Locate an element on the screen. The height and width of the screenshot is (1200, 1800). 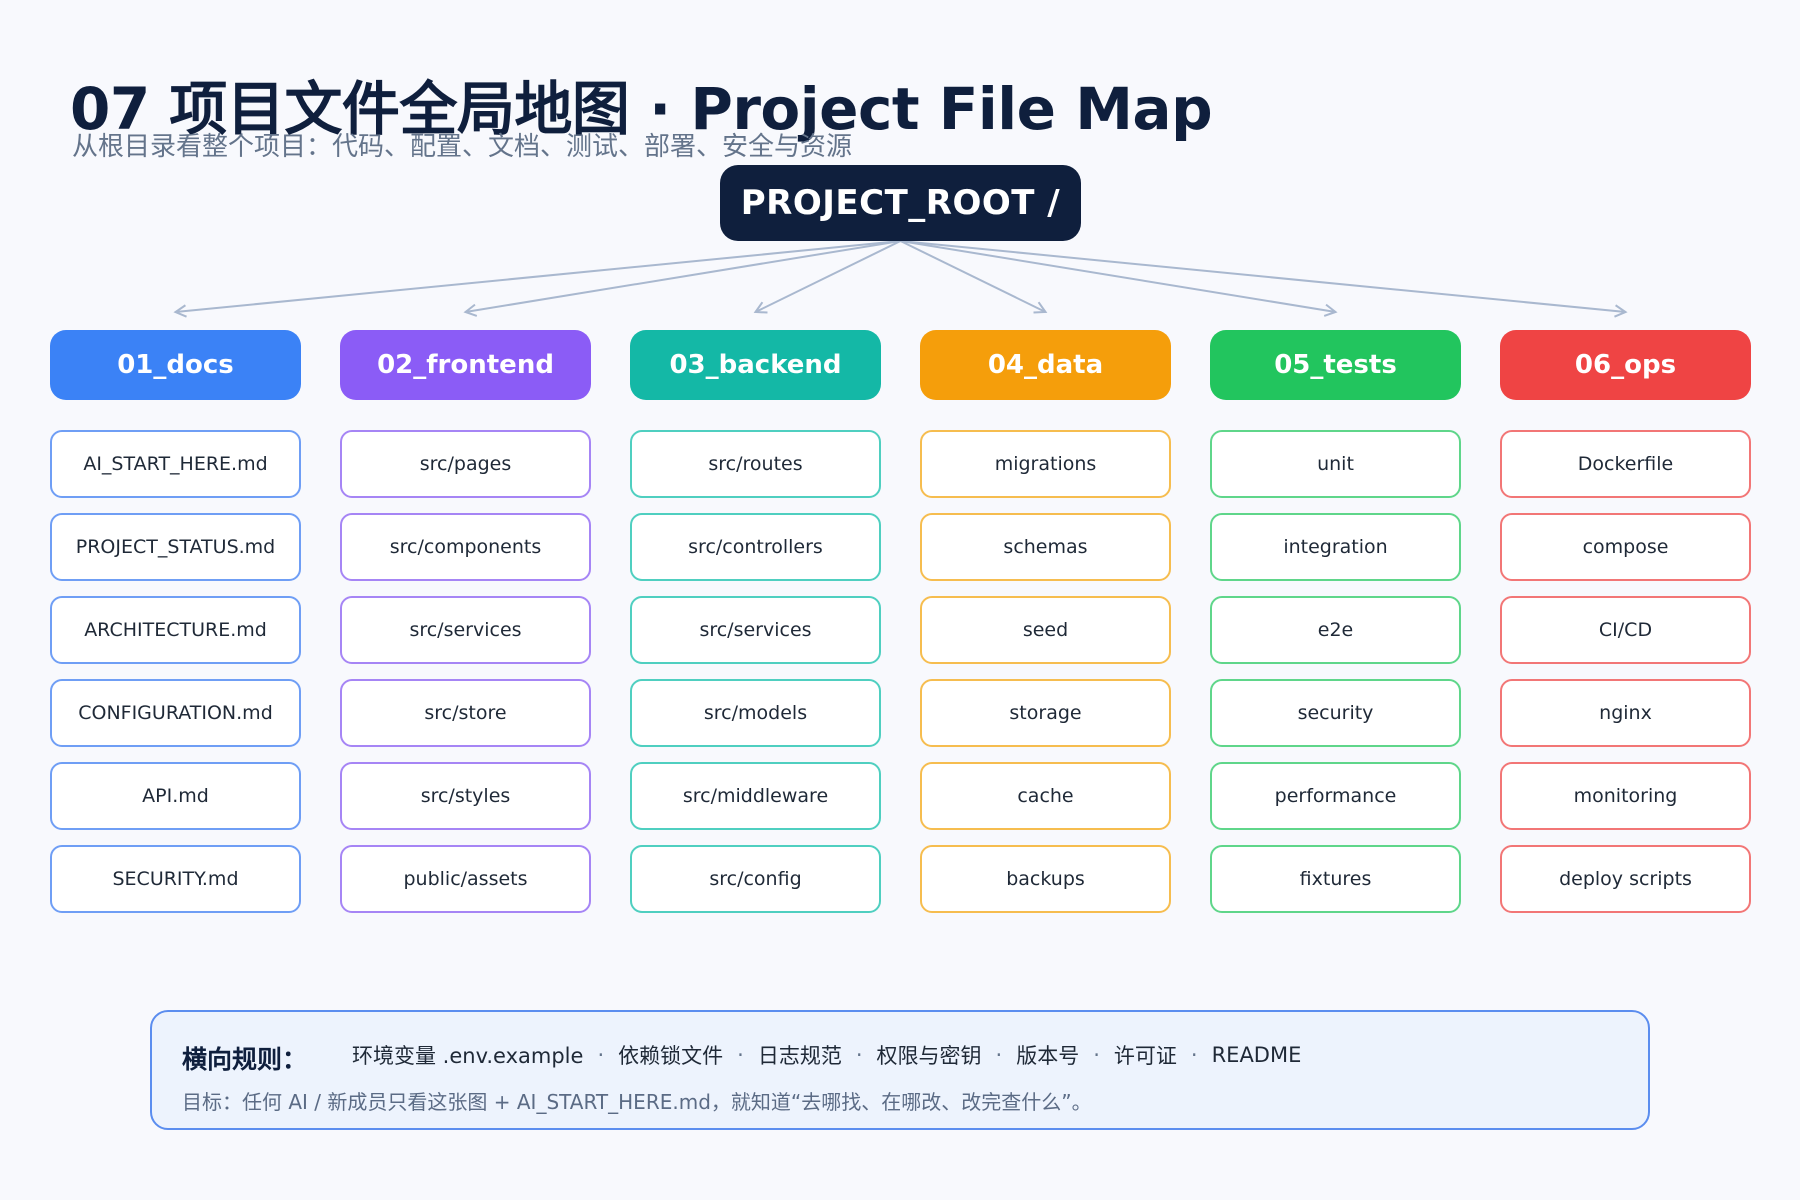
file-node: e2e is located at coordinates (1335, 630).